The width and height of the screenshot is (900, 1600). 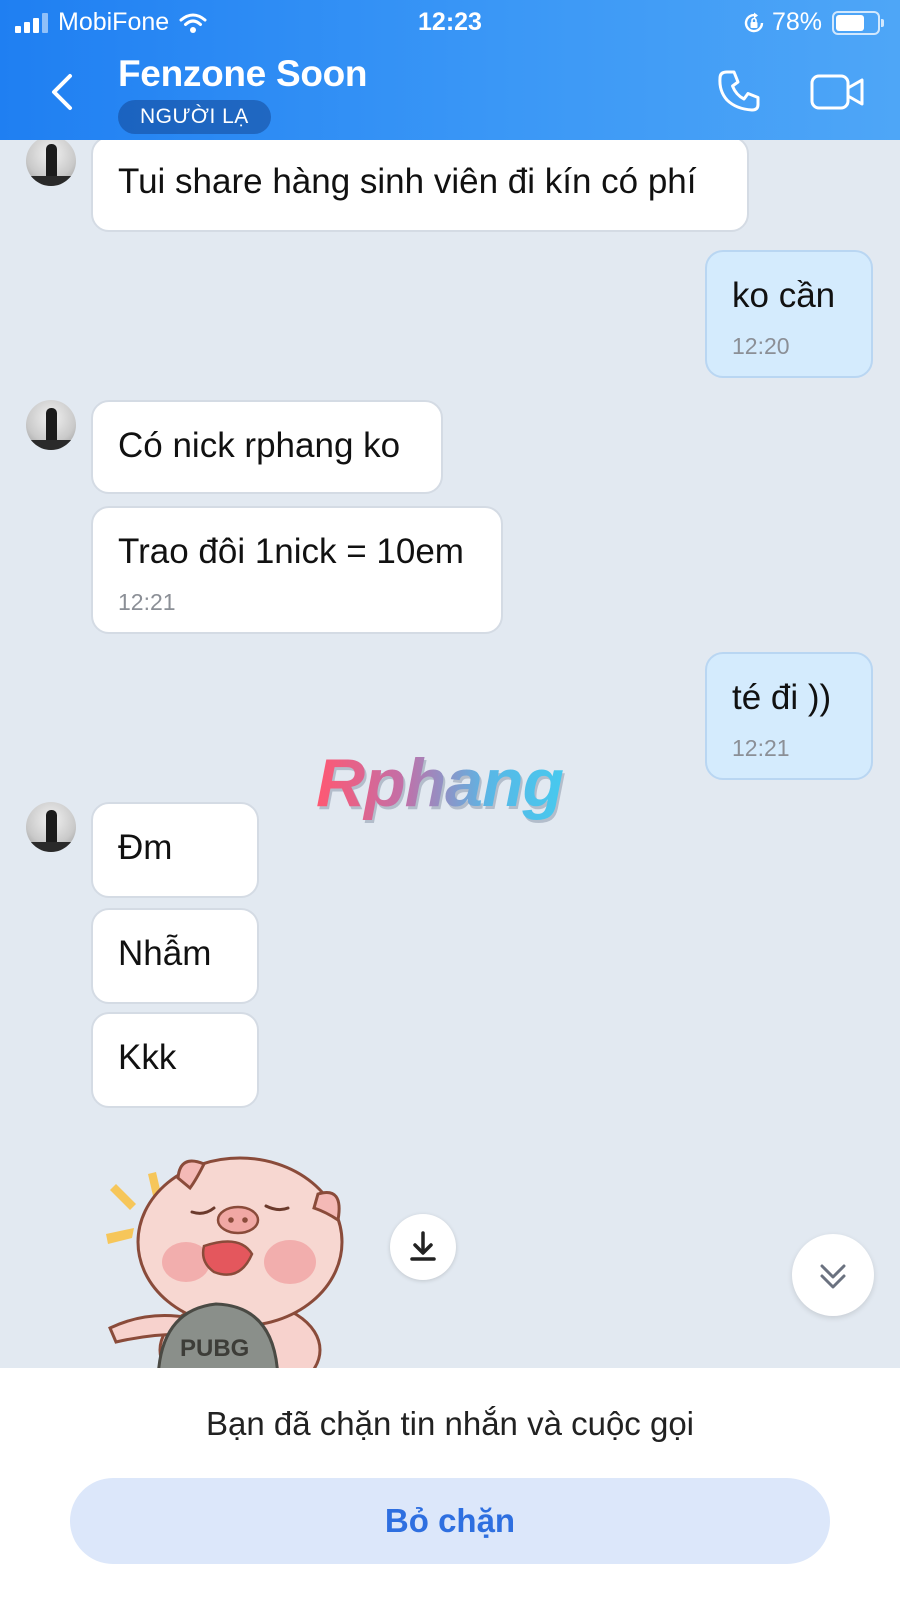 What do you see at coordinates (858, 22) in the screenshot?
I see `battery-icon` at bounding box center [858, 22].